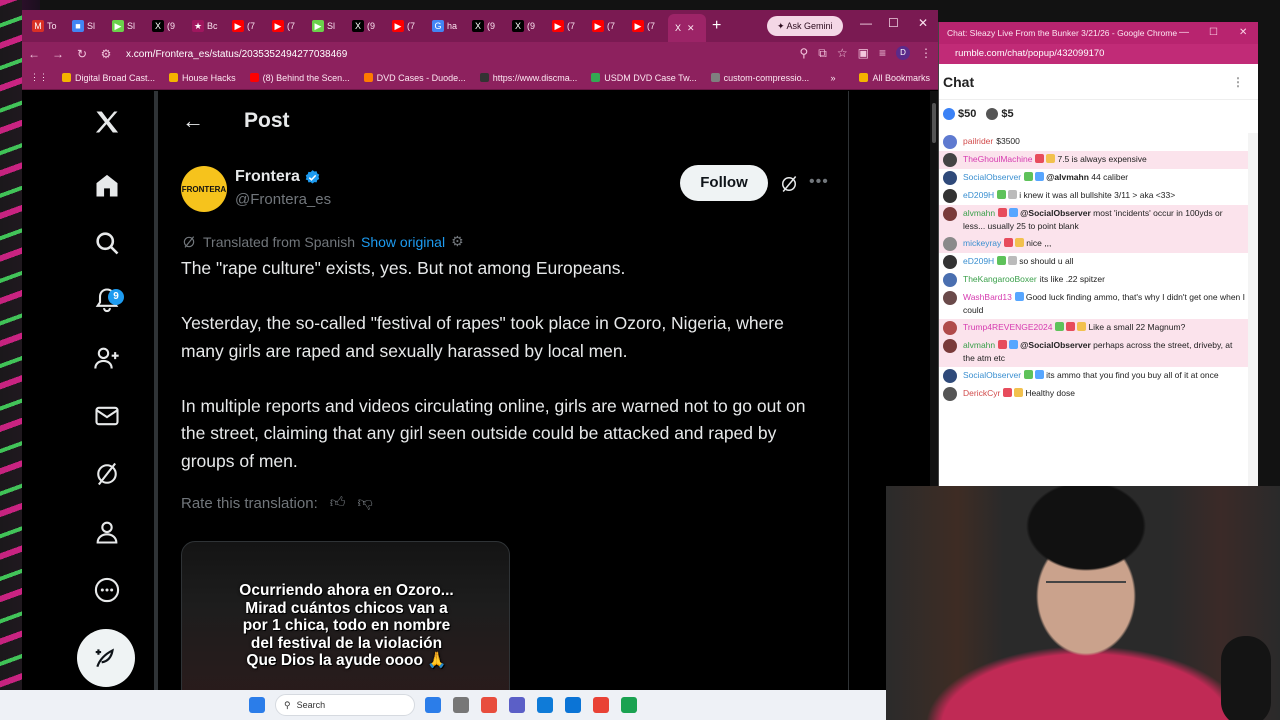  What do you see at coordinates (894, 78) in the screenshot?
I see `all-bookmarks: All Bookmarks` at bounding box center [894, 78].